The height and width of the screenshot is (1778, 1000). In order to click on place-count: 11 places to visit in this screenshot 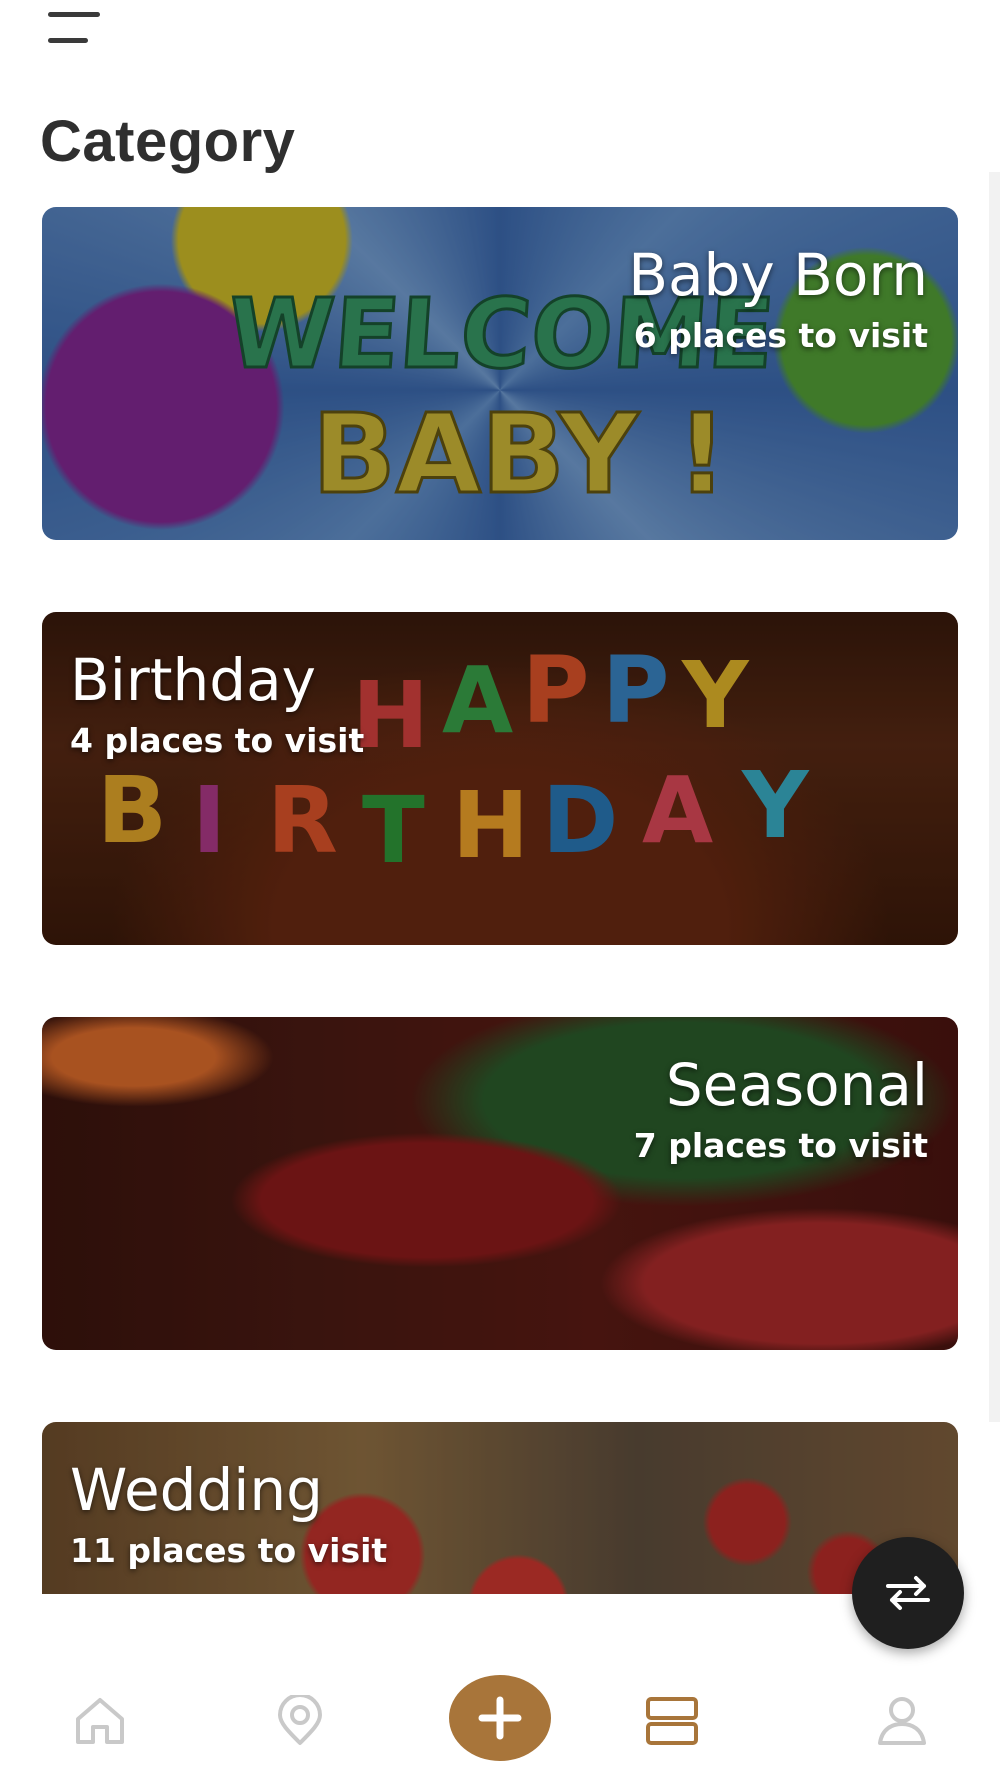, I will do `click(229, 1550)`.